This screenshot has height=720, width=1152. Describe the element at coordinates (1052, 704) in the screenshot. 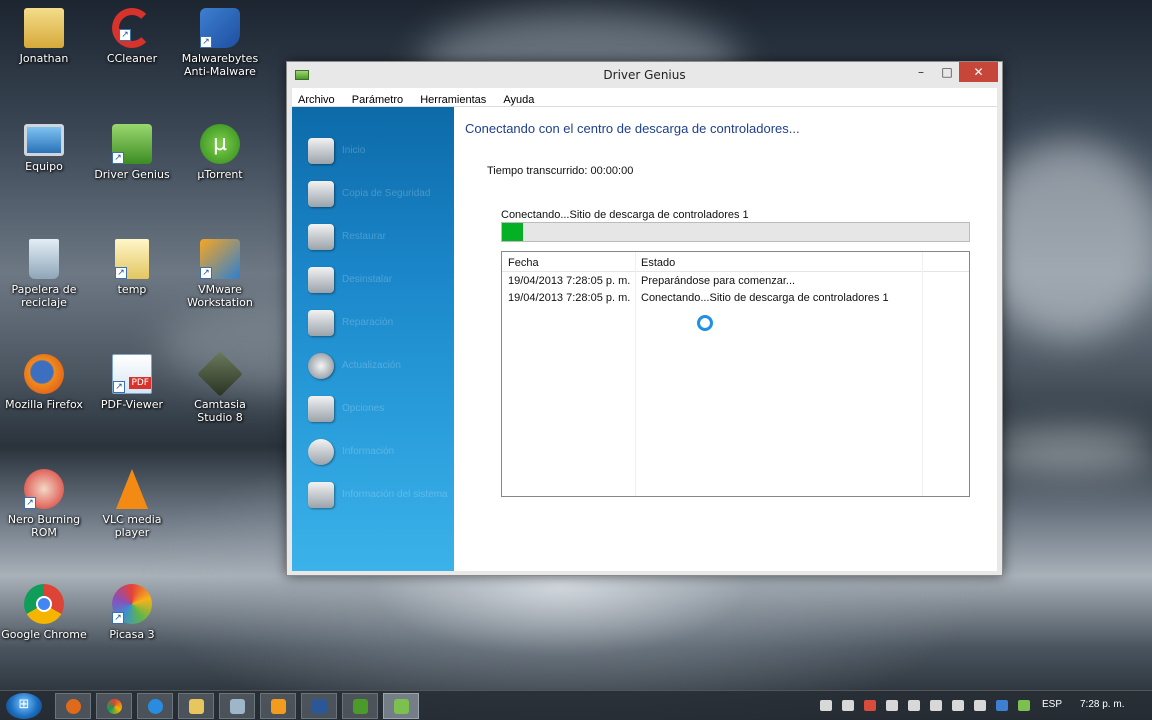

I see `language-indicator: ESP` at that location.